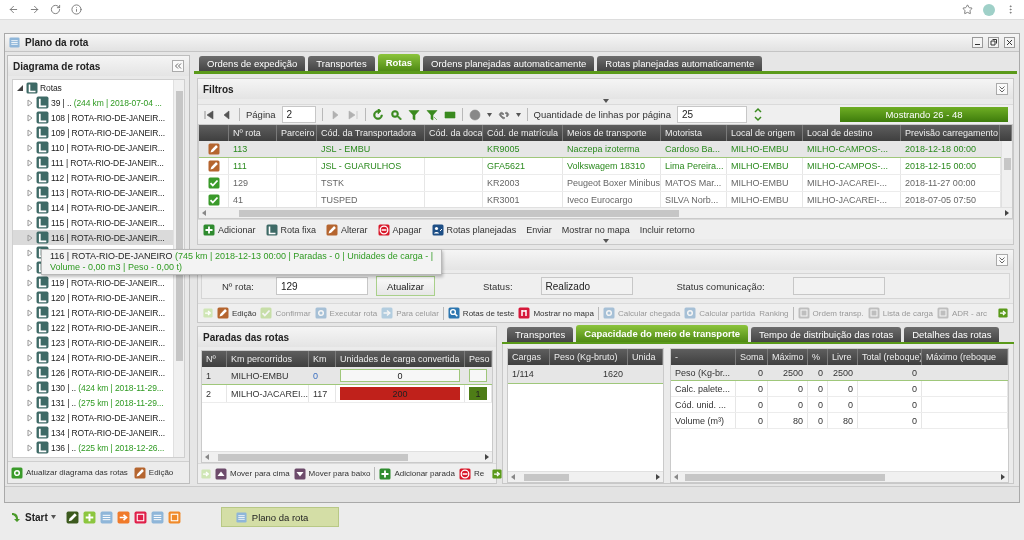 The width and height of the screenshot is (1024, 540). I want to click on table-row: Volume (m³) 0 80 0 80 0, so click(839, 421).